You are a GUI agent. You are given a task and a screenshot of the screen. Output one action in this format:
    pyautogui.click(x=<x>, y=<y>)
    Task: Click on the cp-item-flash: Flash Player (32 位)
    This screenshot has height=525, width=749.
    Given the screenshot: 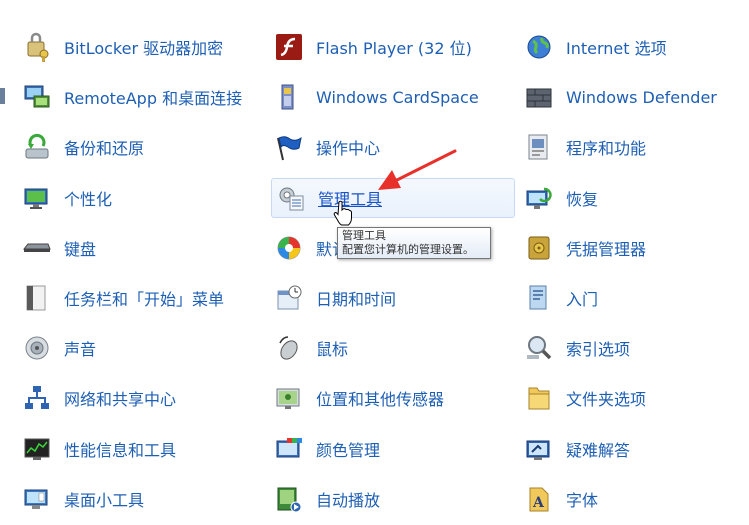 What is the action you would take?
    pyautogui.click(x=372, y=47)
    